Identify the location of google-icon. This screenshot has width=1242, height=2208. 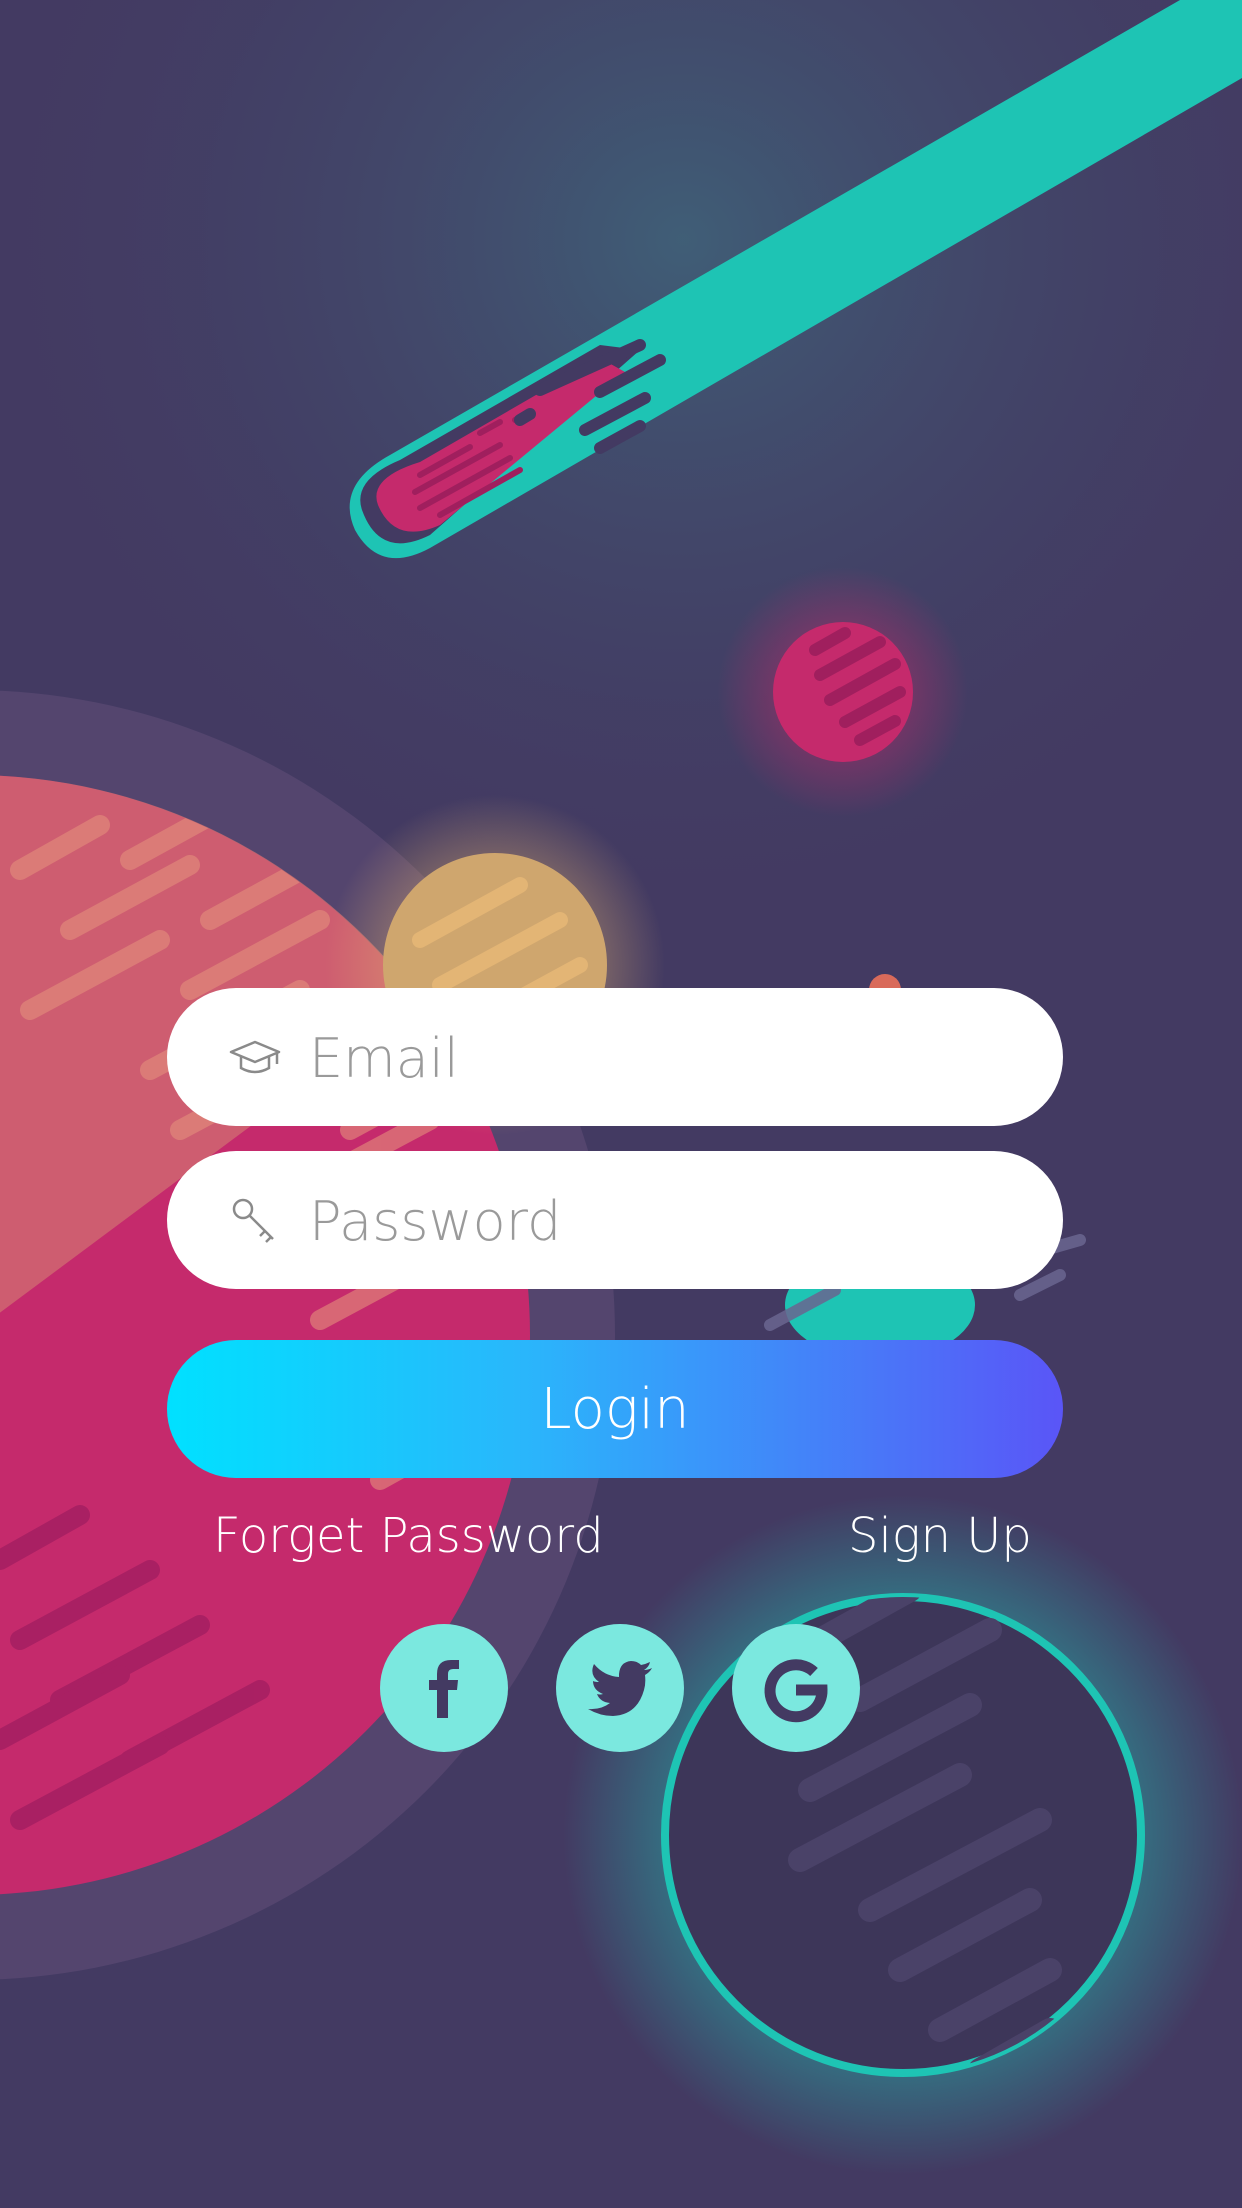
(796, 1691).